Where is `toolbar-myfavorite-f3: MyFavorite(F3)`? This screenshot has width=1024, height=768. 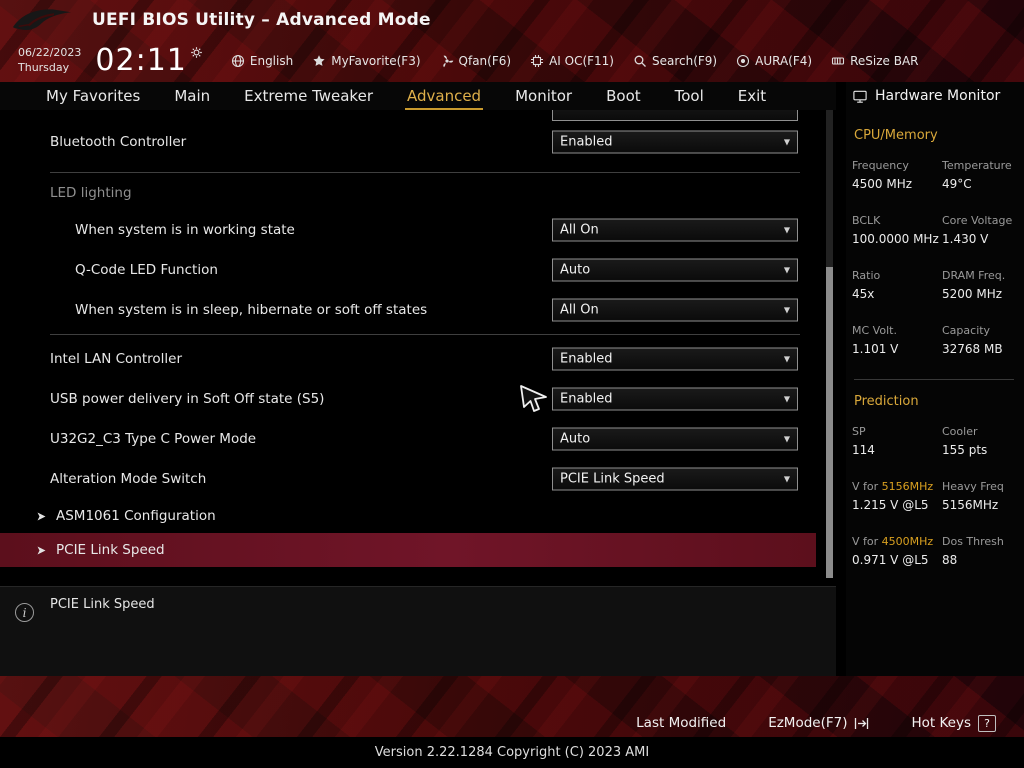
toolbar-myfavorite-f3: MyFavorite(F3) is located at coordinates (366, 61).